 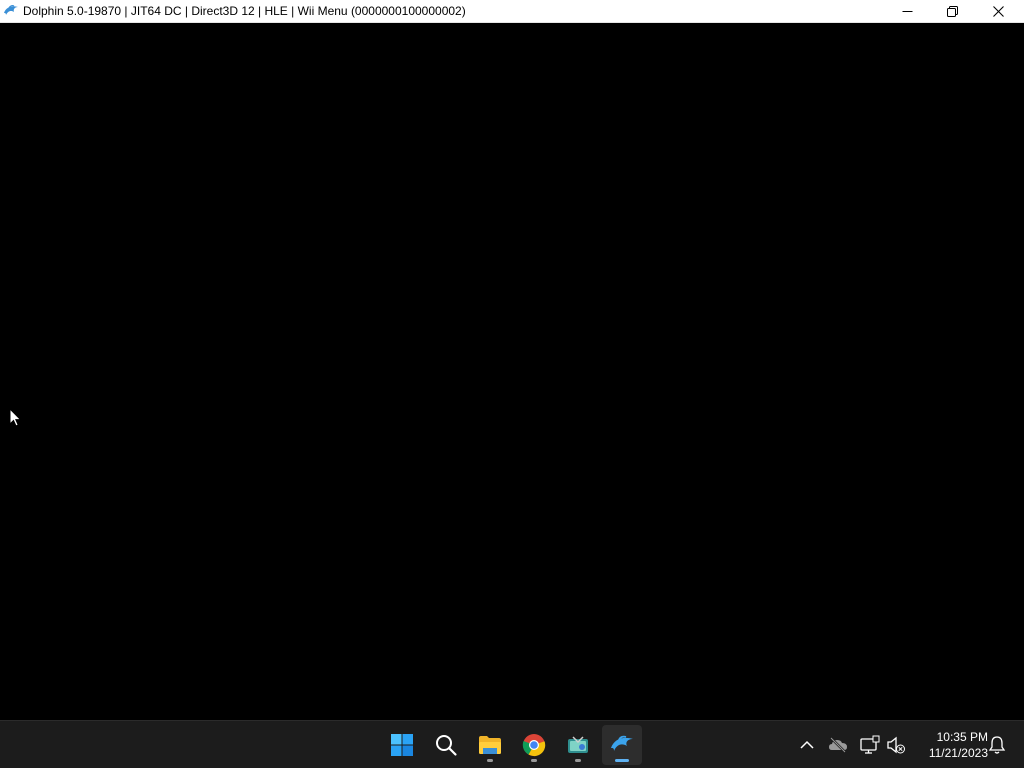 I want to click on taskbar-start-button, so click(x=402, y=745).